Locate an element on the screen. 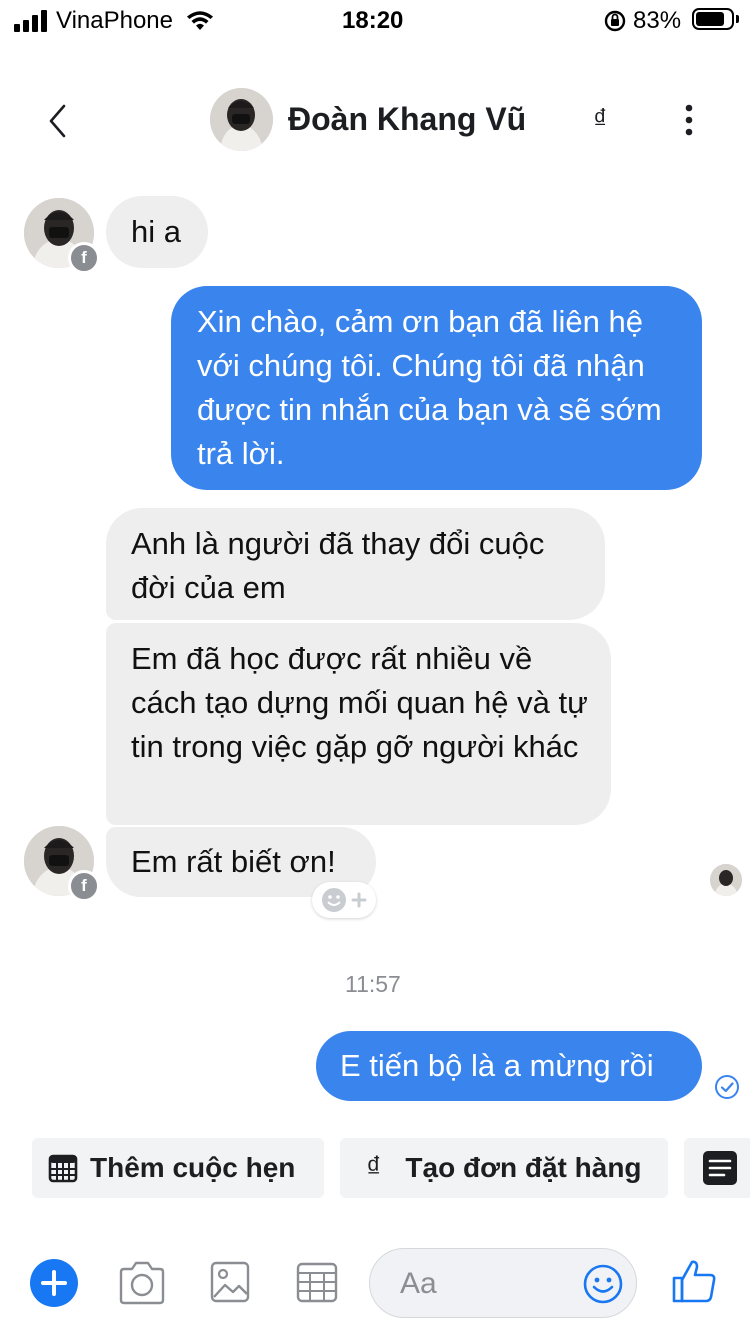 The width and height of the screenshot is (750, 1334). message-text: hi a is located at coordinates (156, 231).